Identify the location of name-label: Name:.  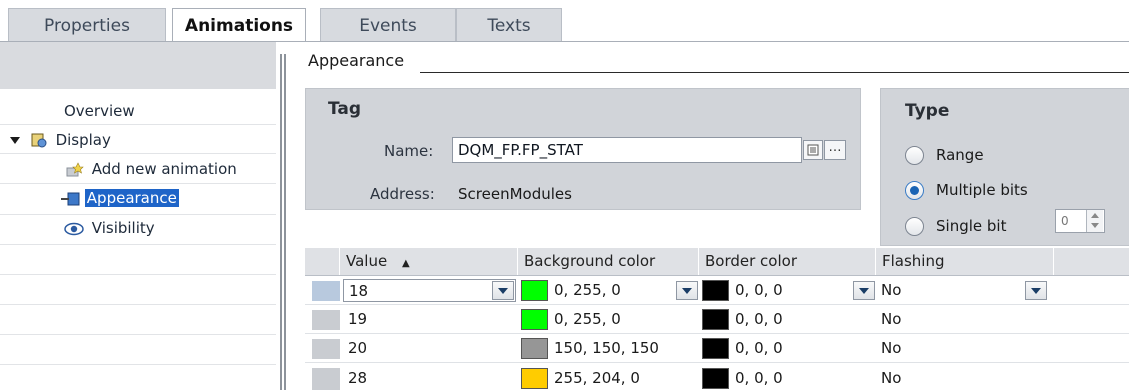
(409, 151).